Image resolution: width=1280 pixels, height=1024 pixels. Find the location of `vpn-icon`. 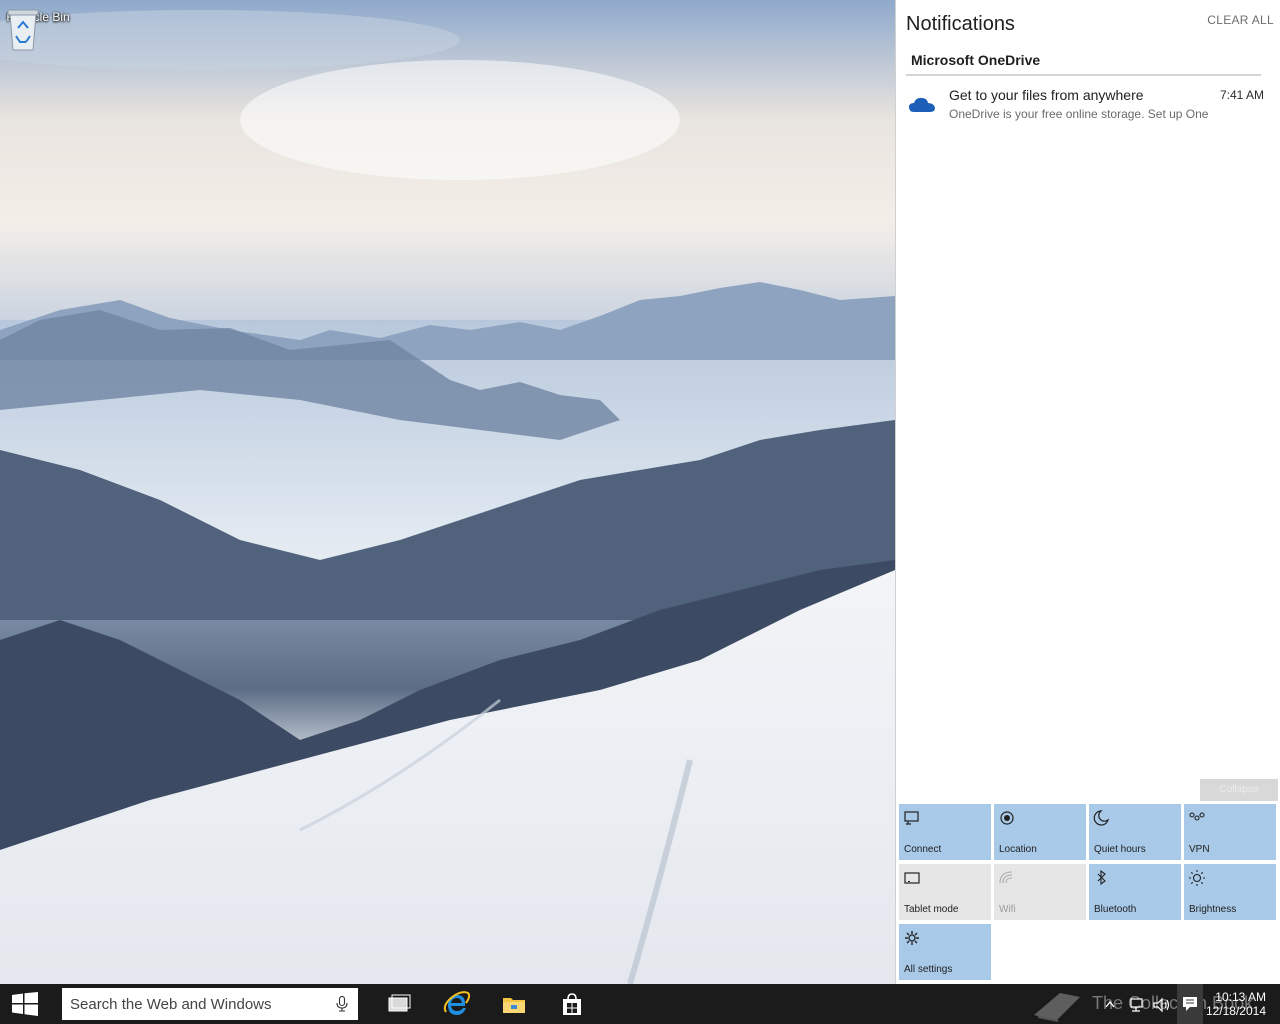

vpn-icon is located at coordinates (1197, 816).